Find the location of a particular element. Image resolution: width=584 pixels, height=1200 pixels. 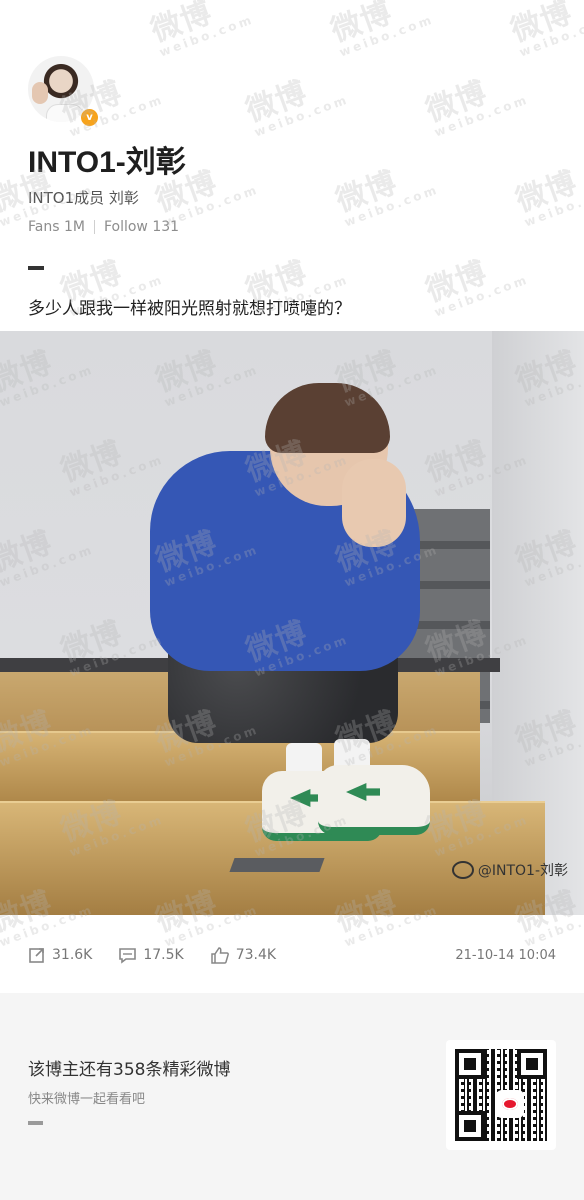

profile-stats: Fans 1M Follow 131 is located at coordinates (103, 227).